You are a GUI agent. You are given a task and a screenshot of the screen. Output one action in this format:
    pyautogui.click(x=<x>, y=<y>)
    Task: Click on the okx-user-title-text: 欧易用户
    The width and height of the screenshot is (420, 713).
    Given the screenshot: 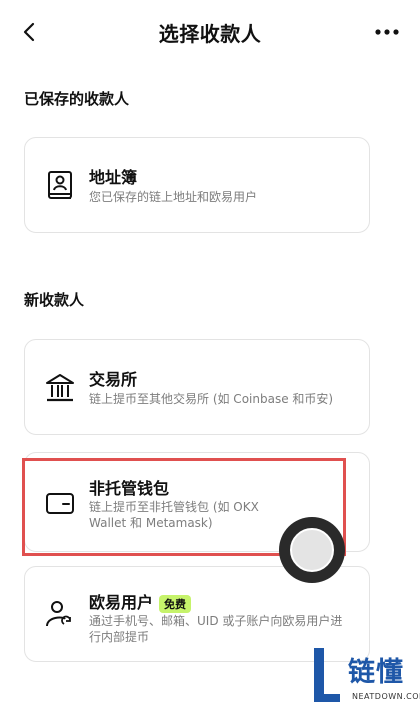 What is the action you would take?
    pyautogui.click(x=121, y=602)
    